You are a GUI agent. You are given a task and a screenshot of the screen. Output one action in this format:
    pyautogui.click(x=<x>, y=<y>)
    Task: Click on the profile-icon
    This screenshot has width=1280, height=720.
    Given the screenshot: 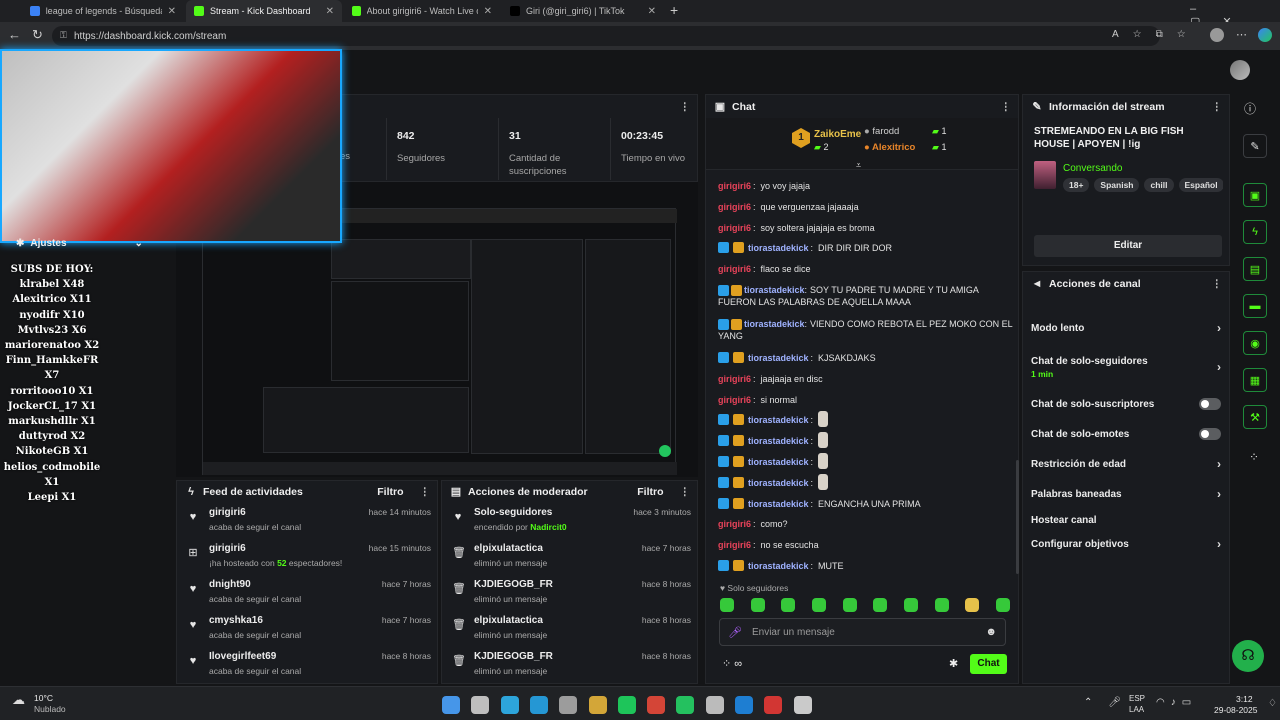 What is the action you would take?
    pyautogui.click(x=1217, y=35)
    